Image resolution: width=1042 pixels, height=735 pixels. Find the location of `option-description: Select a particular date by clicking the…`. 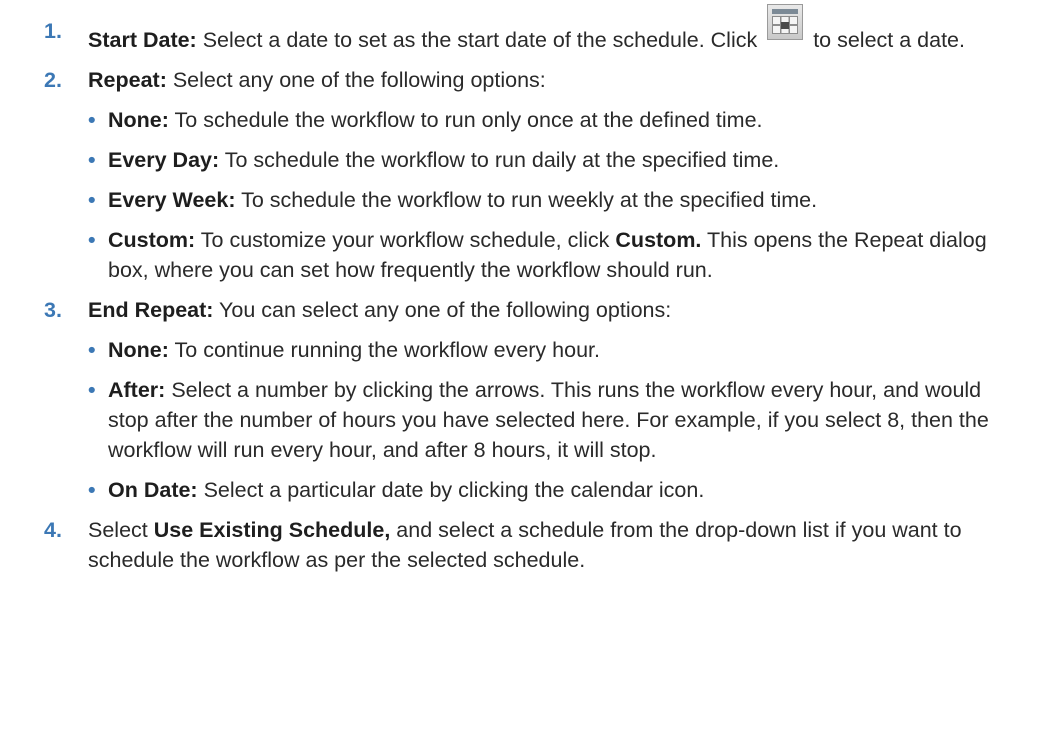

option-description: Select a particular date by clicking the… is located at coordinates (451, 490).